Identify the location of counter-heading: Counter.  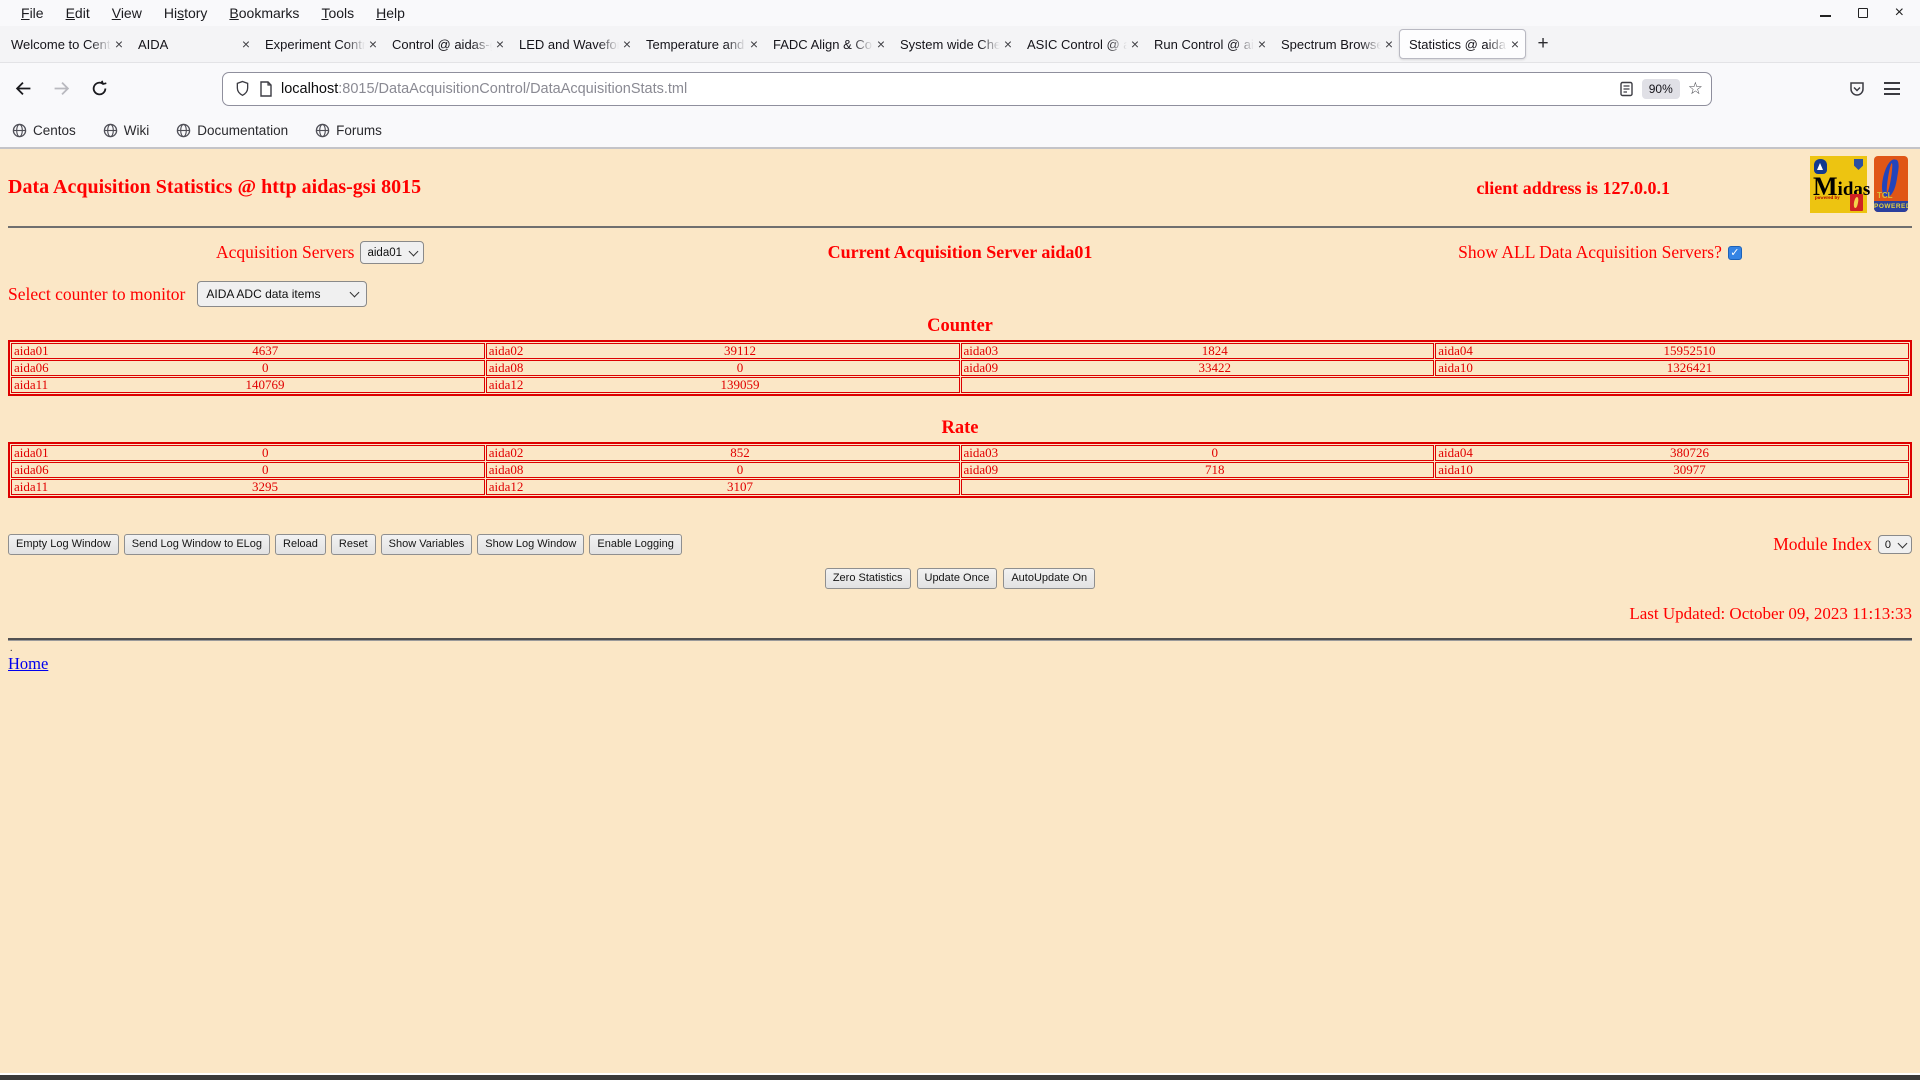
(960, 326).